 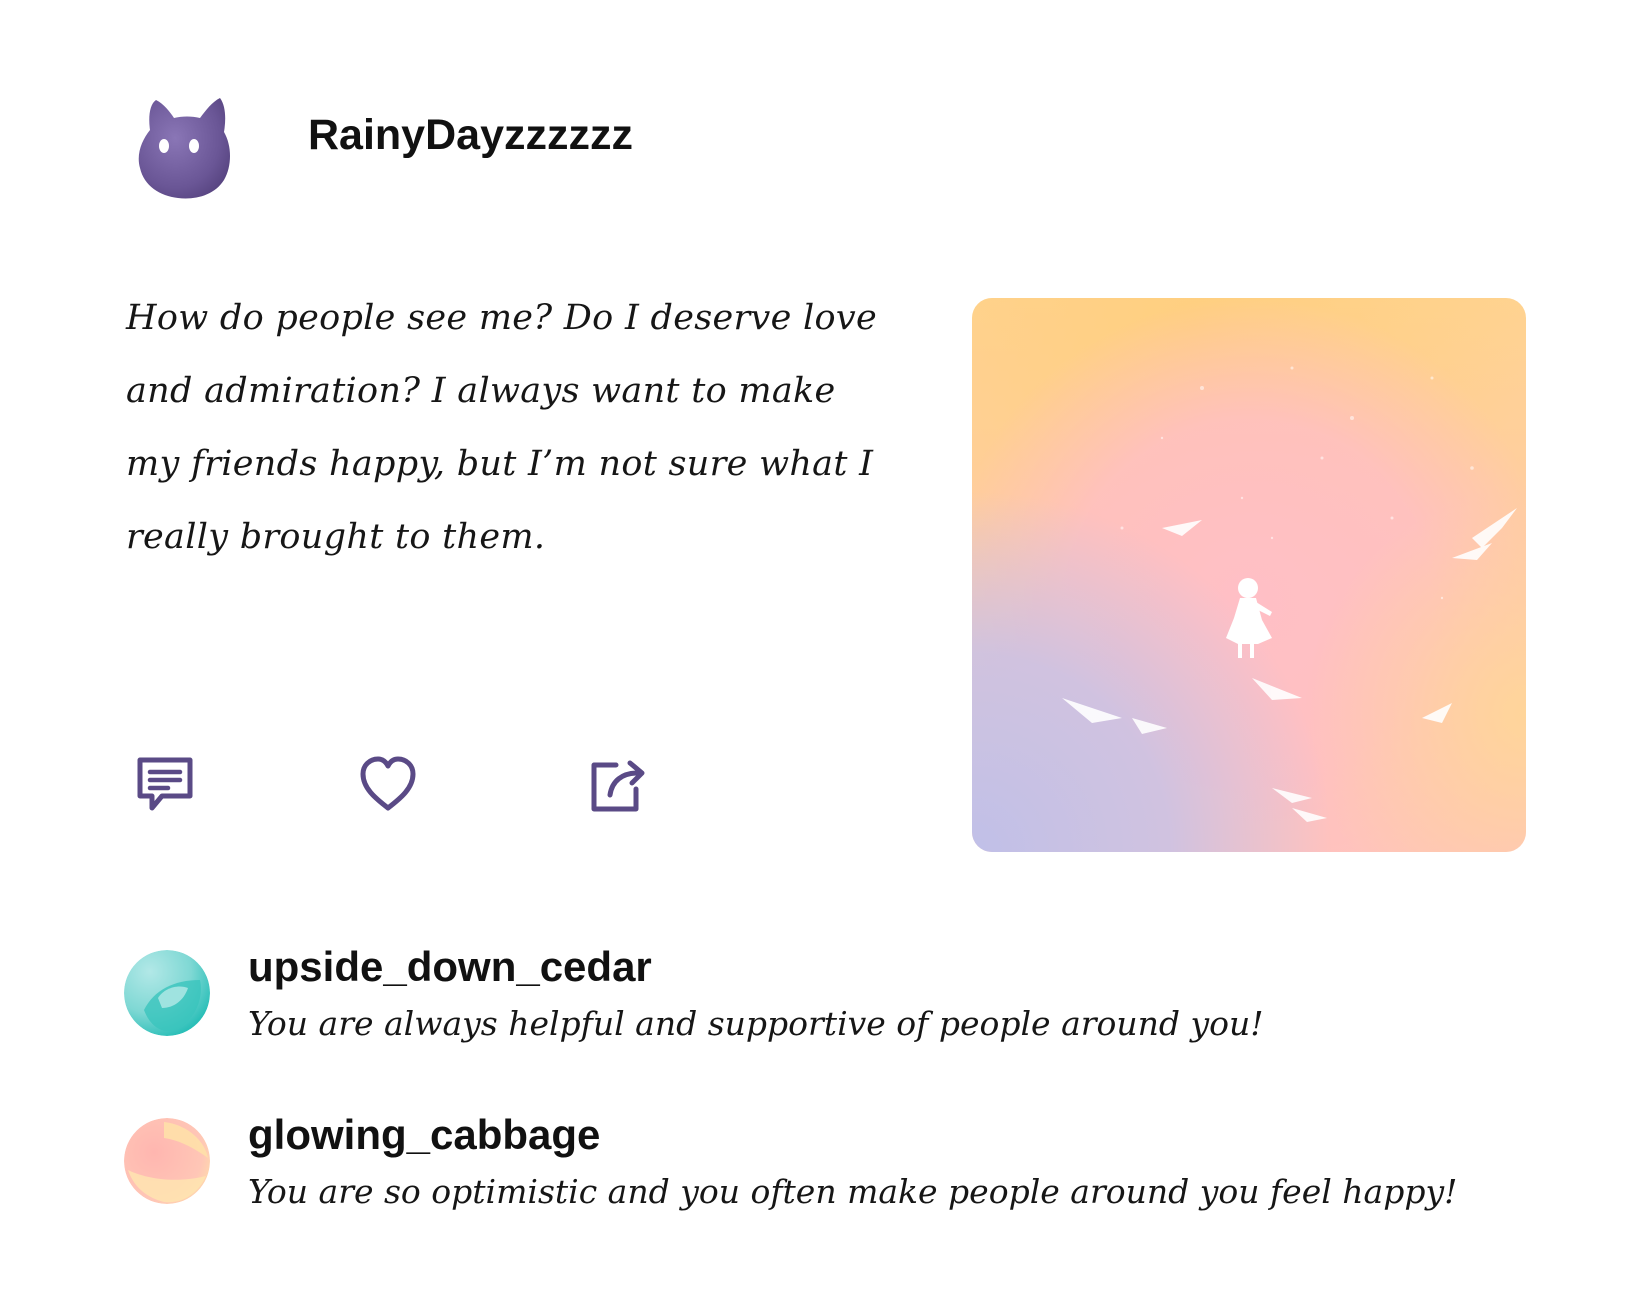 I want to click on share-button, so click(x=618, y=785).